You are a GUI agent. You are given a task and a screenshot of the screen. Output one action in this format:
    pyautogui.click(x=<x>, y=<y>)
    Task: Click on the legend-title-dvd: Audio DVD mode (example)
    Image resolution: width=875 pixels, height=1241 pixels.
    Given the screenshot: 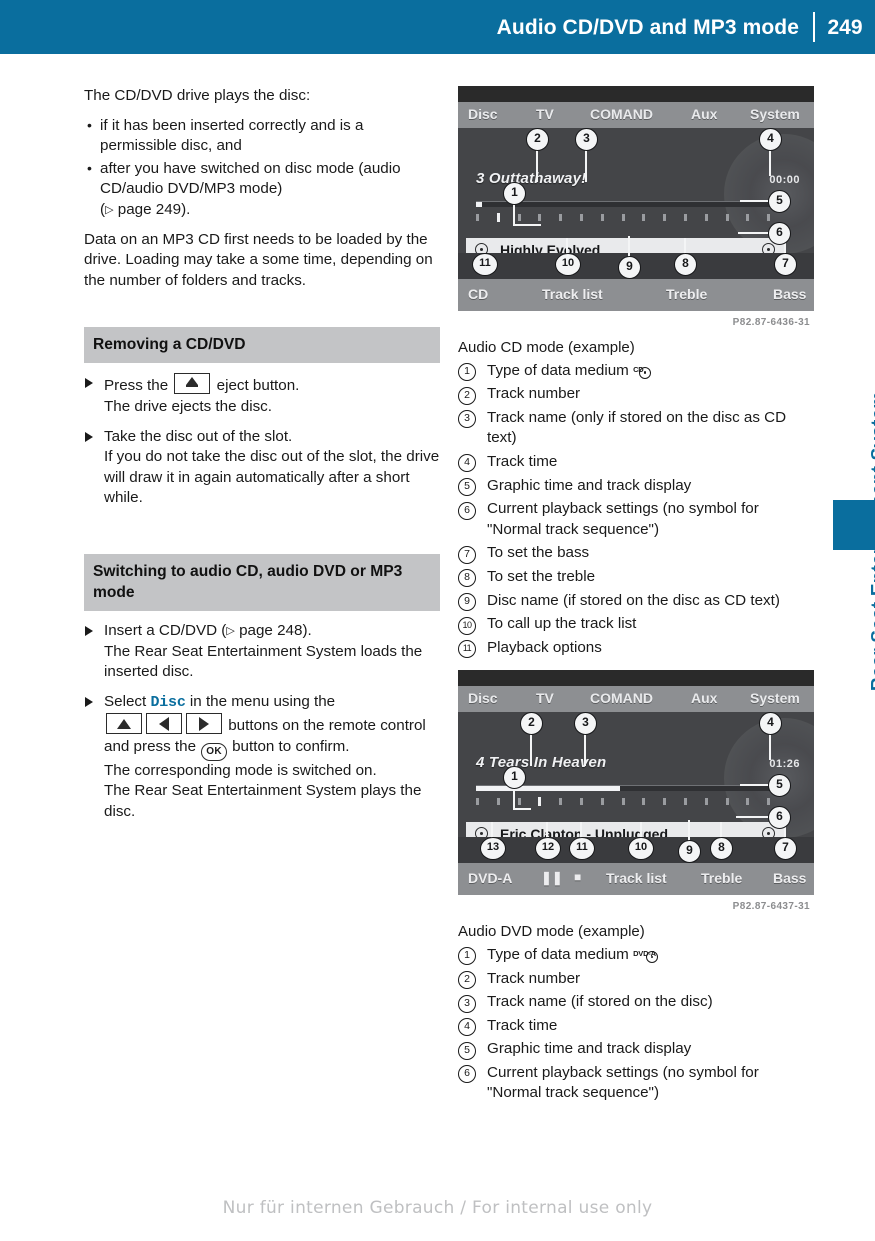 What is the action you would take?
    pyautogui.click(x=551, y=932)
    